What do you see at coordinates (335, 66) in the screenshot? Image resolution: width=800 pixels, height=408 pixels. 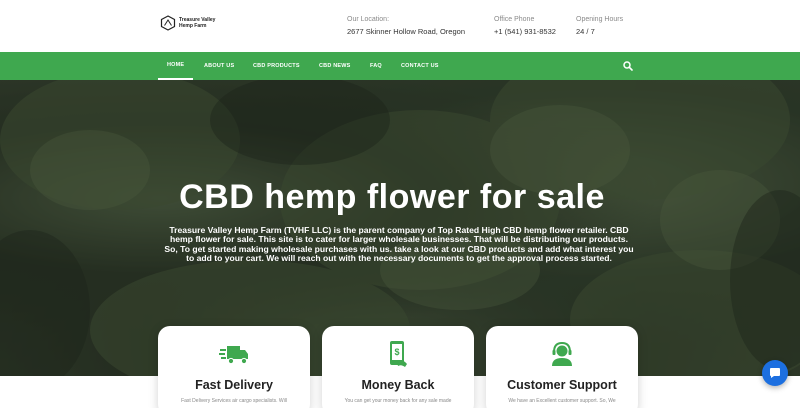 I see `nav-cbd-news: CBD NEWS` at bounding box center [335, 66].